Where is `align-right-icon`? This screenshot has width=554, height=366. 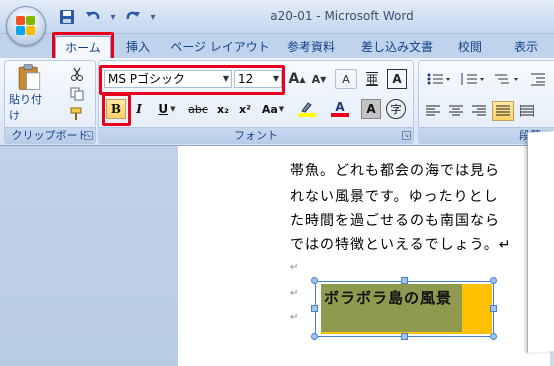
align-right-icon is located at coordinates (479, 110).